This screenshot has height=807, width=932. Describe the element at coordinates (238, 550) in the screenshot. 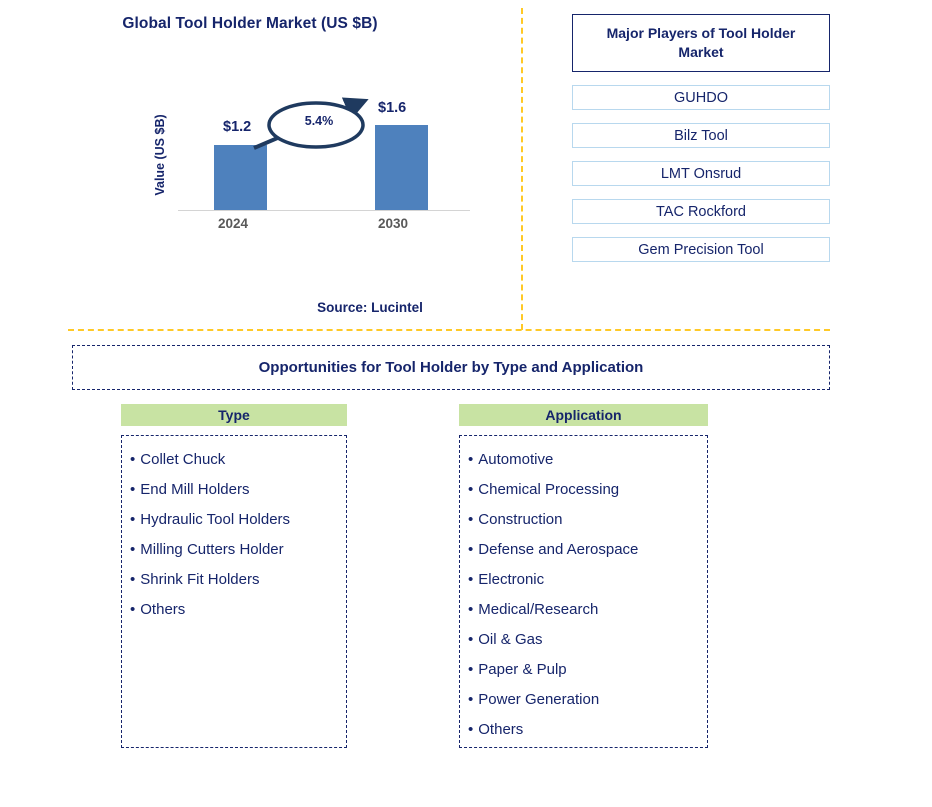

I see `list-item: Milling Cutters Holder` at that location.